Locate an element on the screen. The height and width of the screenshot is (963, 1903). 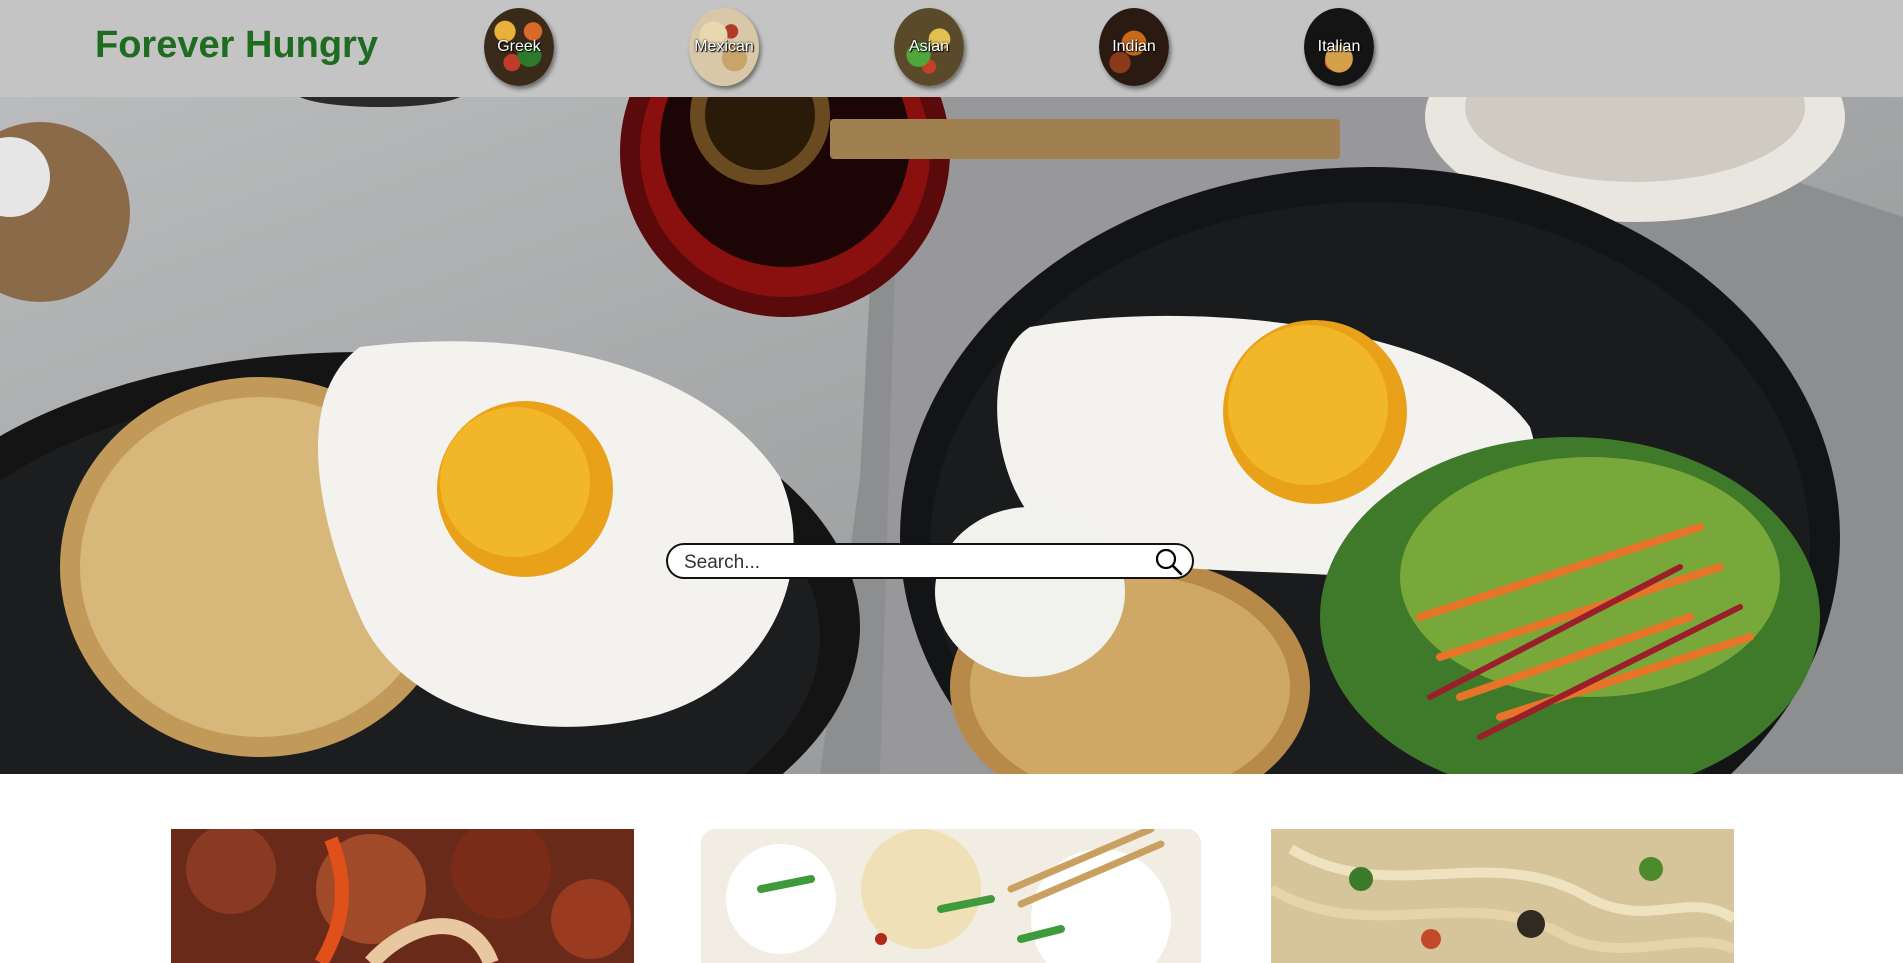
search-input is located at coordinates (909, 563).